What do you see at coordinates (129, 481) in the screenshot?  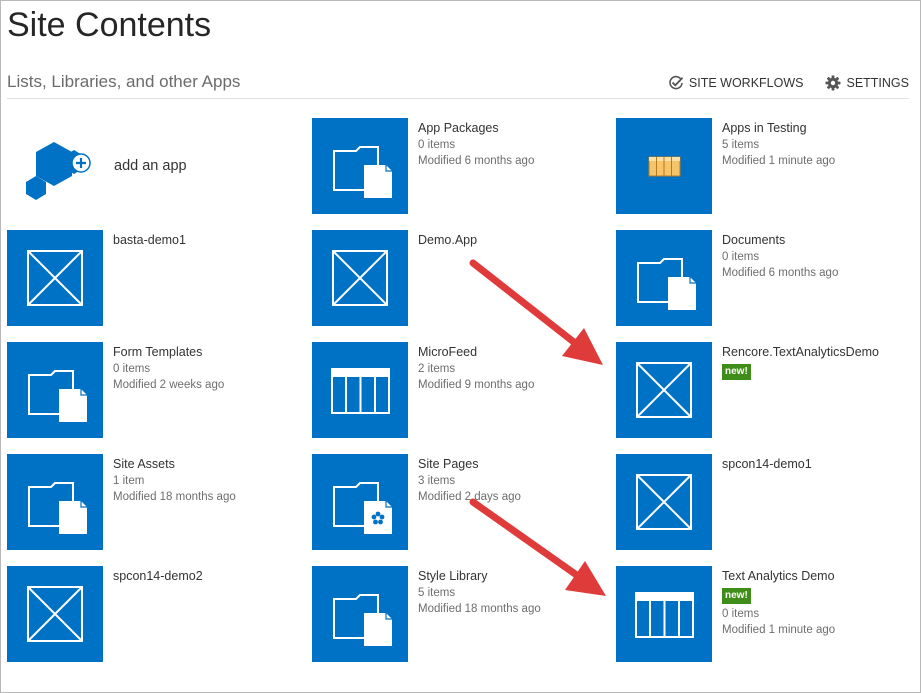 I see `app-item-count: 1 item` at bounding box center [129, 481].